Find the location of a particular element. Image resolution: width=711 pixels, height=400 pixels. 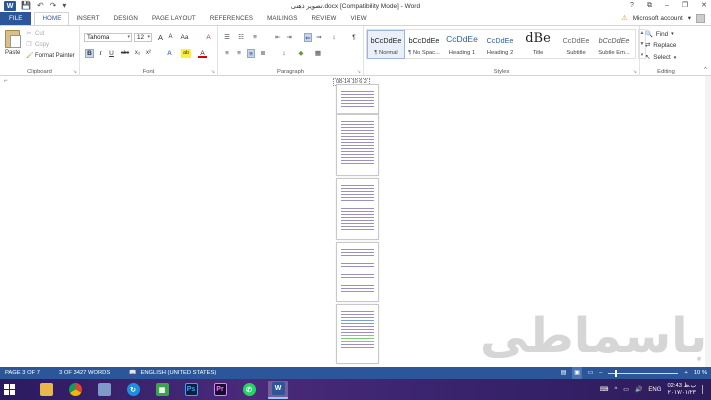

style-heading-1: CcDdEe Heading 1 is located at coordinates (462, 44).